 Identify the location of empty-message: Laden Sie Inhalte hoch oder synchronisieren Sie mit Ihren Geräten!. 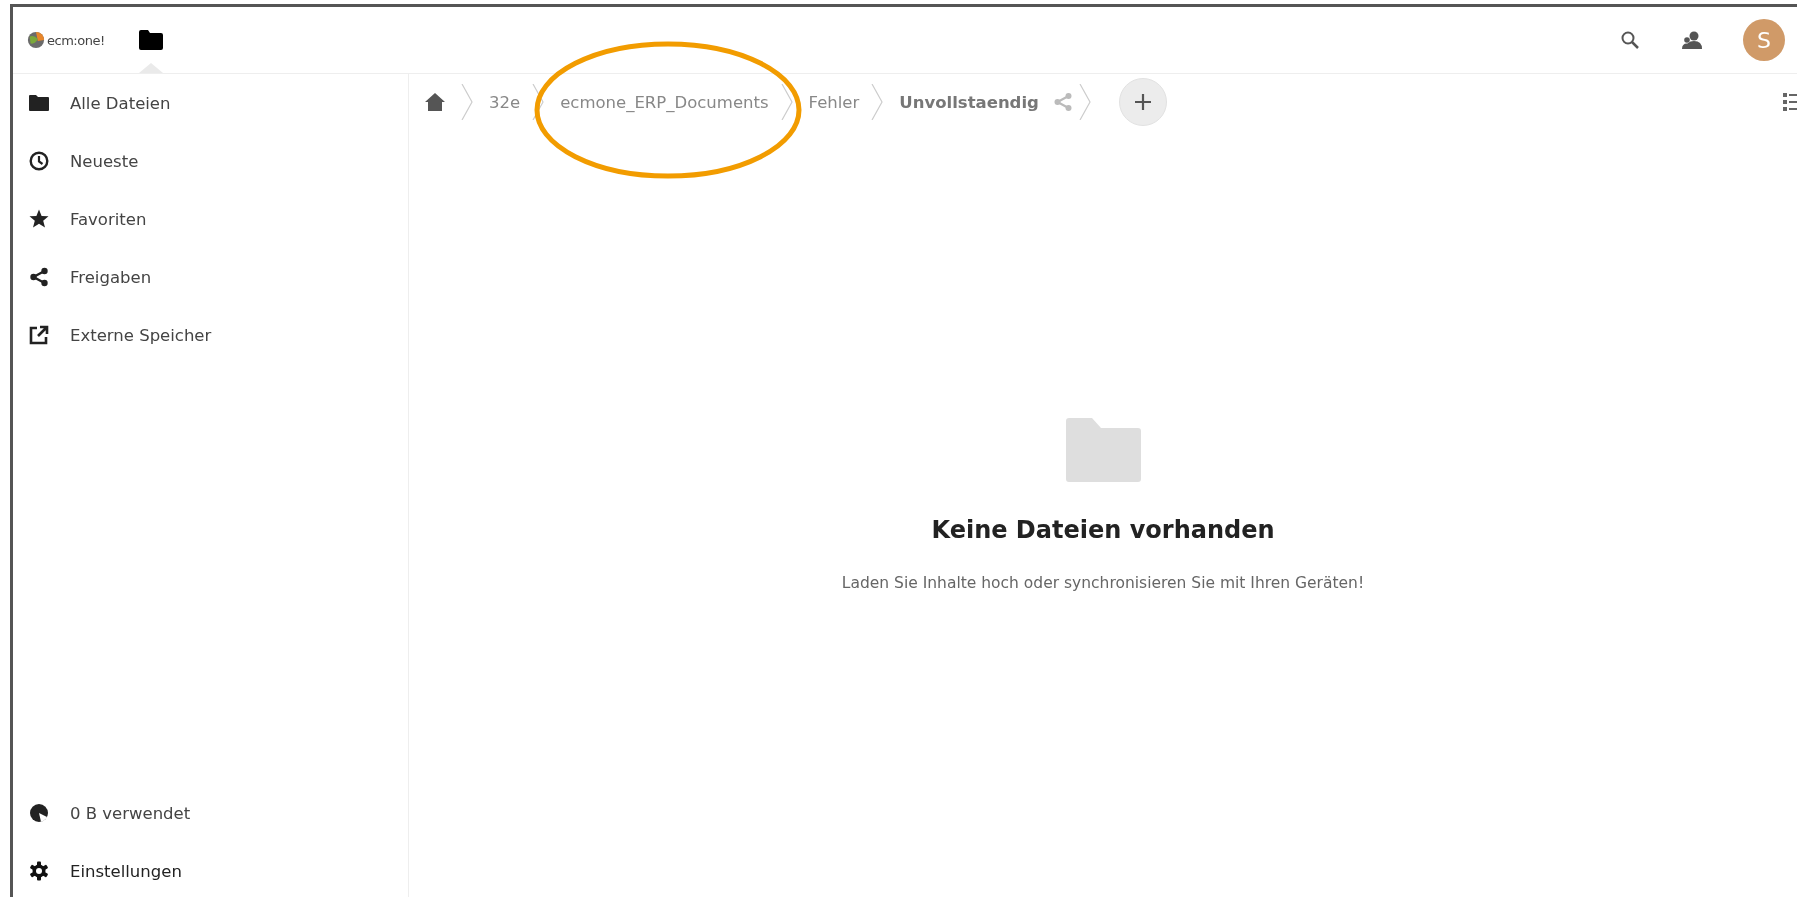
(1103, 583).